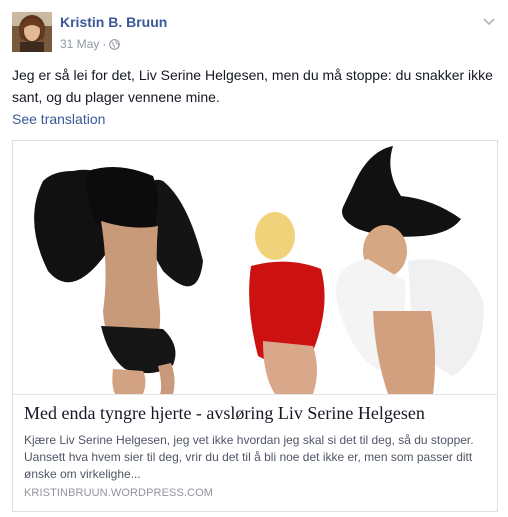 This screenshot has height=517, width=508. What do you see at coordinates (32, 32) in the screenshot?
I see `avatar` at bounding box center [32, 32].